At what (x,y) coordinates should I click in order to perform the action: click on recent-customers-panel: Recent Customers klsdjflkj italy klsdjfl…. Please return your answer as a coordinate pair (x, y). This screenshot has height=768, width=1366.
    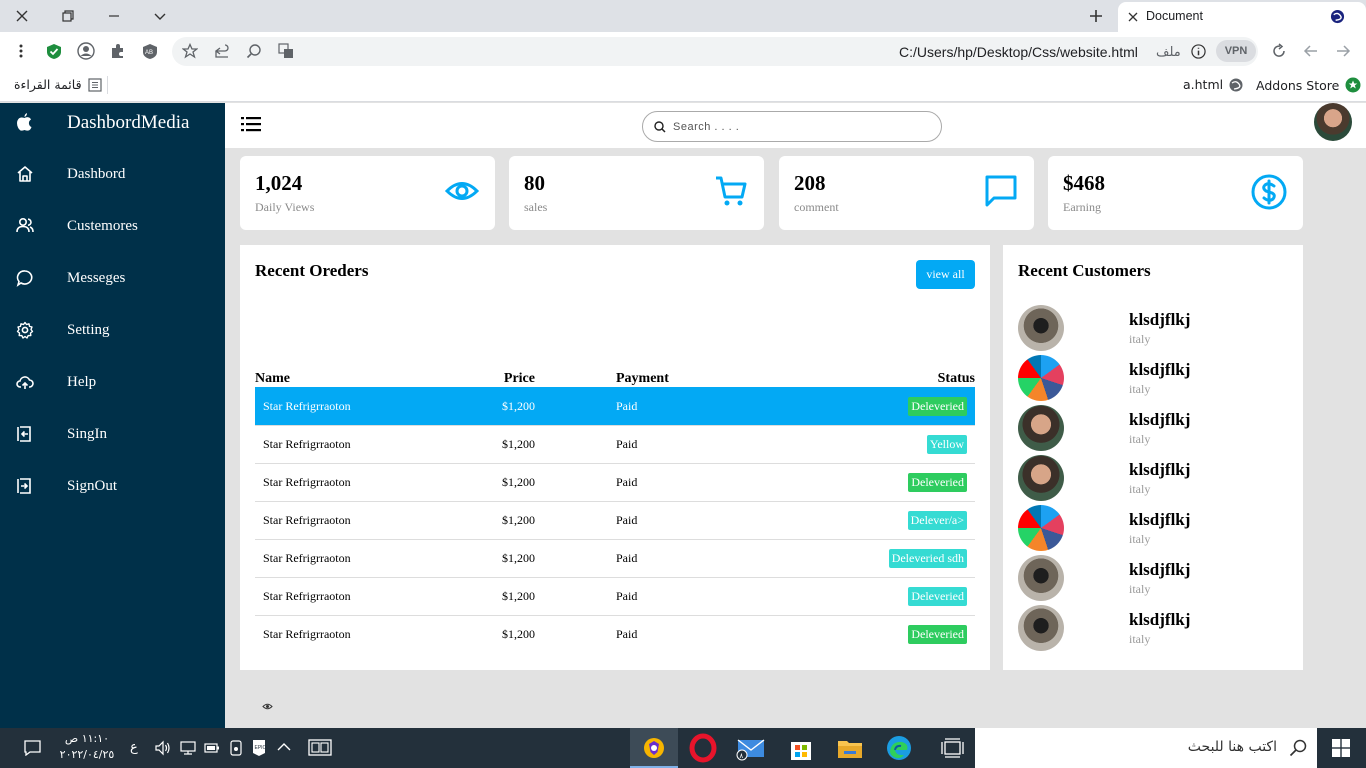
    Looking at the image, I should click on (1153, 457).